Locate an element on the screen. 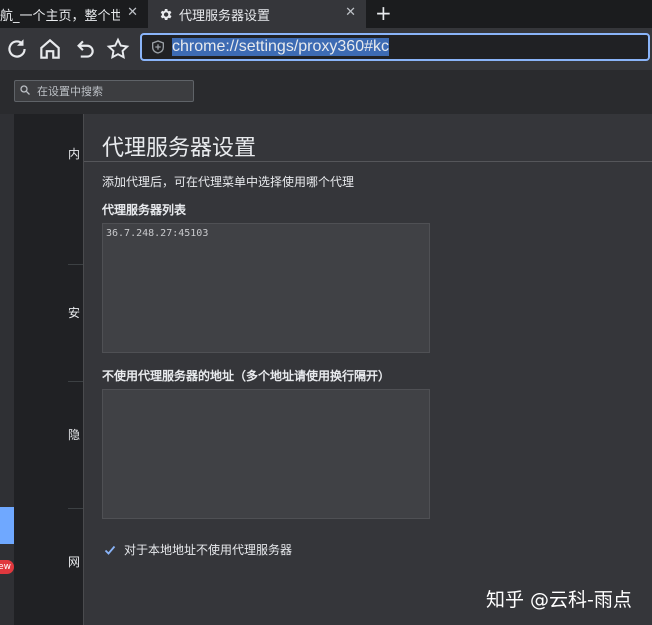  new-badge: ew is located at coordinates (7, 567).